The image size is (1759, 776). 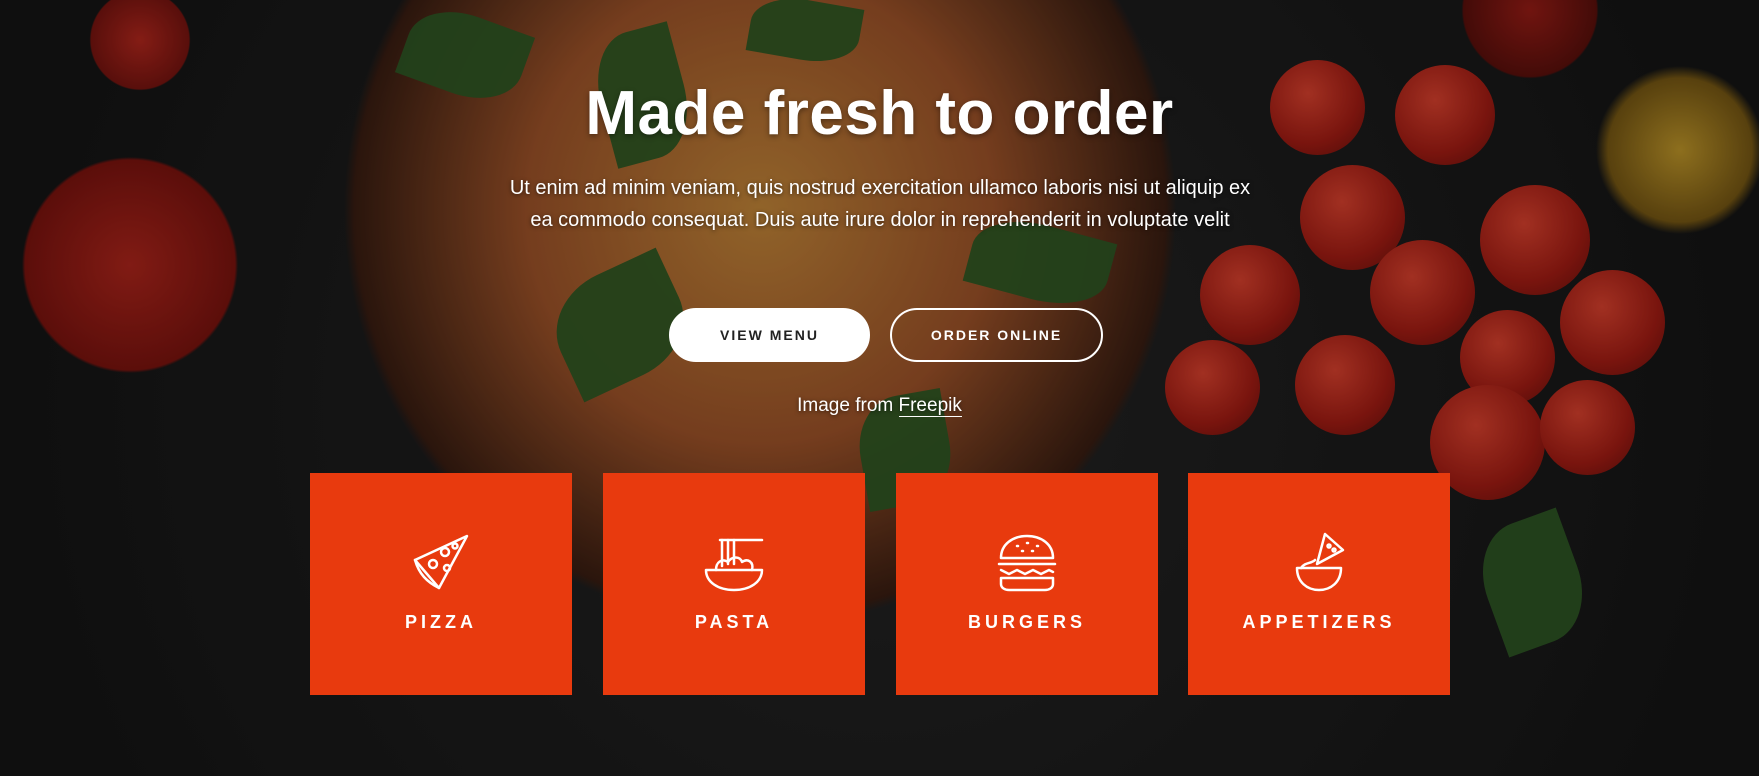 What do you see at coordinates (845, 405) in the screenshot?
I see `image-credit-prefix: Image from` at bounding box center [845, 405].